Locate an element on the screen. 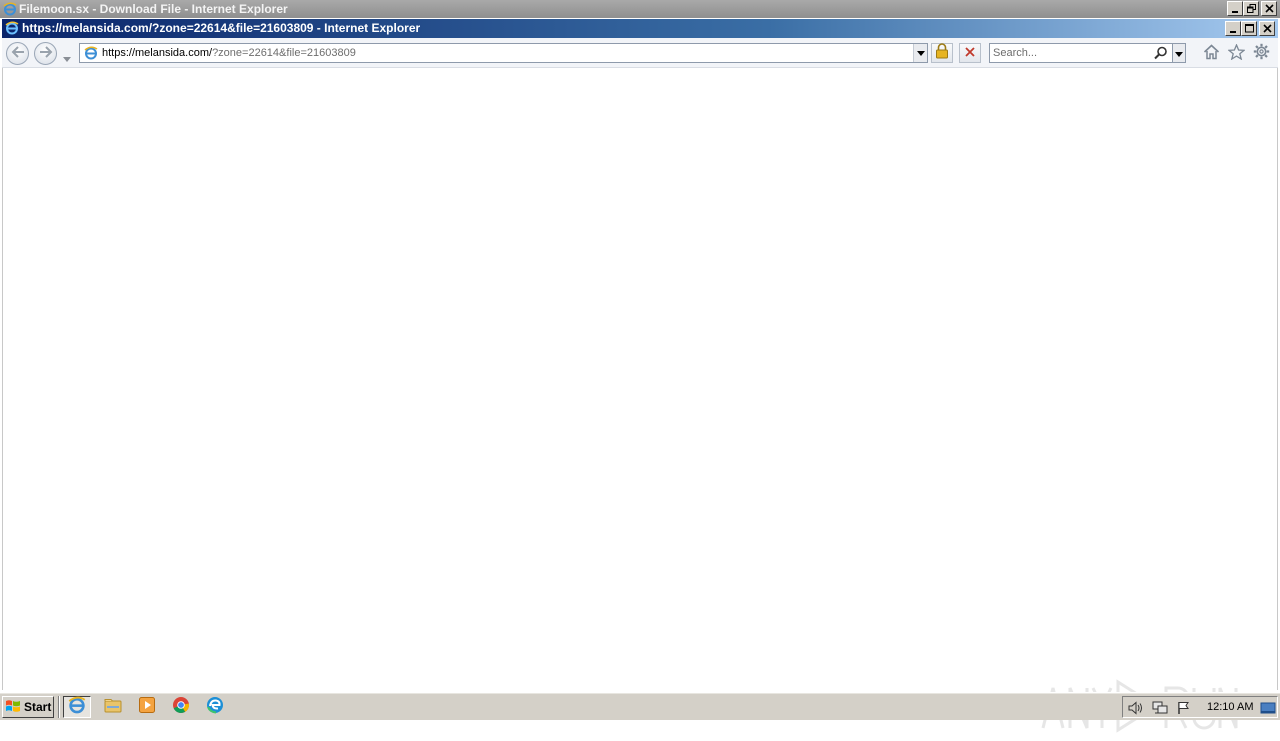 The image size is (1280, 741). taskbar-media-player is located at coordinates (147, 707).